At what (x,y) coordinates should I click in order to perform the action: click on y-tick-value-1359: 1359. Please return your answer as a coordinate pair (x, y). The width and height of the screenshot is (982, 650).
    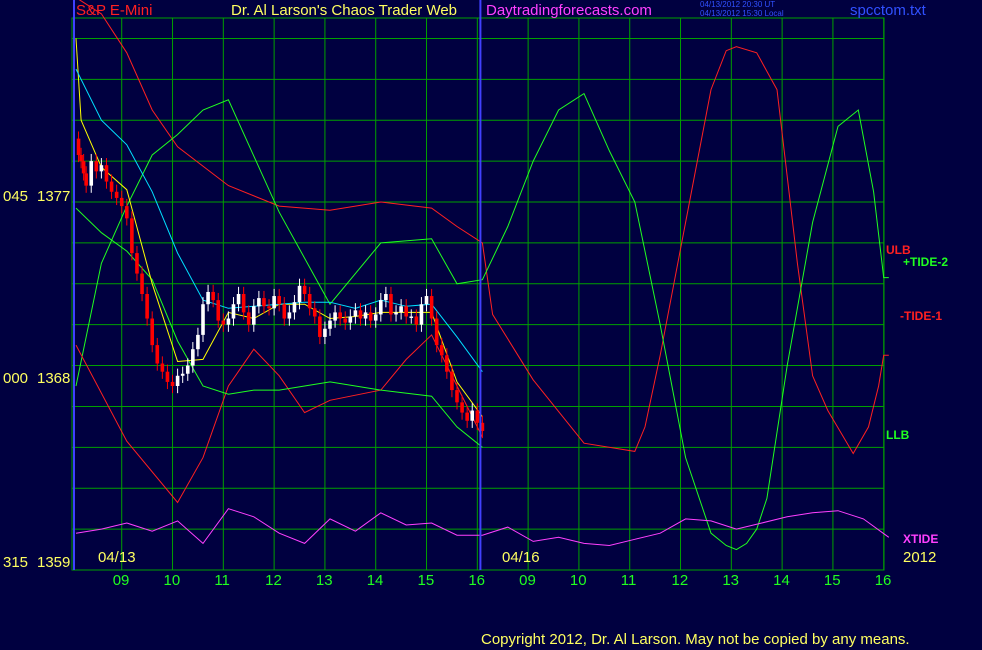
    Looking at the image, I should click on (54, 562).